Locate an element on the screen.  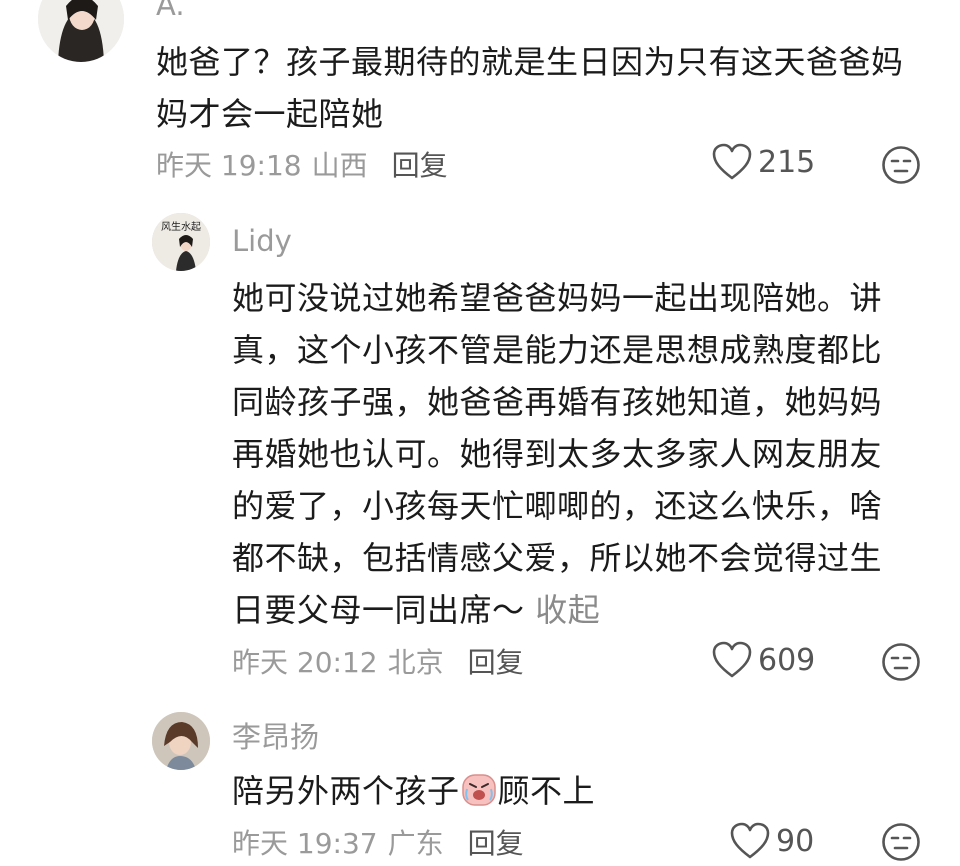
like-count: 609 is located at coordinates (787, 660).